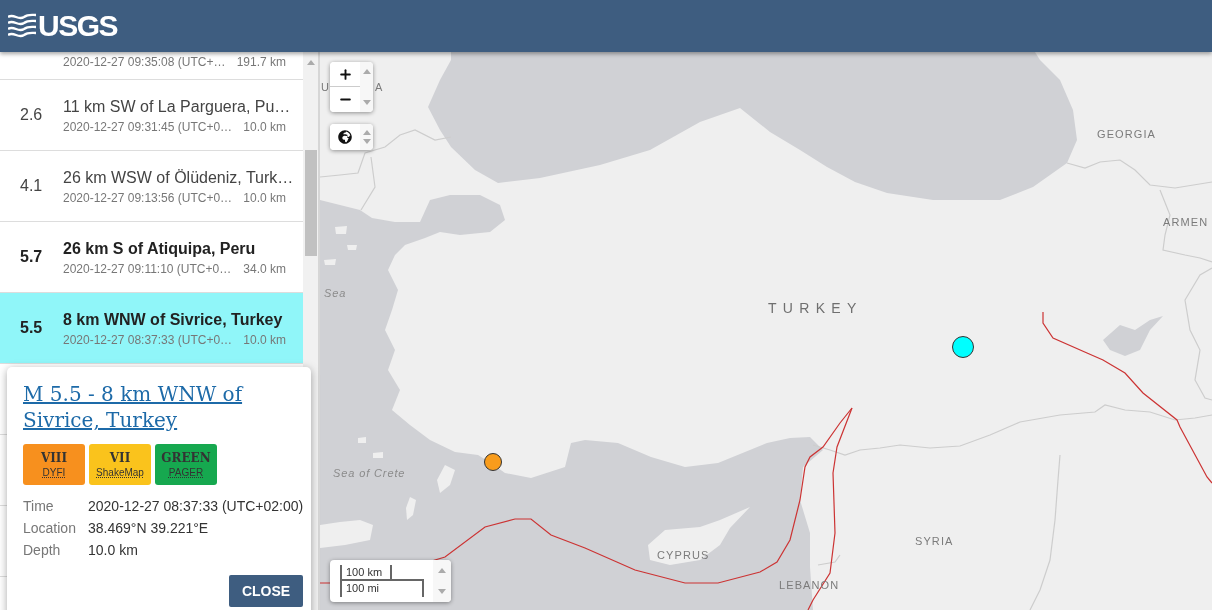 This screenshot has height=610, width=1212. Describe the element at coordinates (22, 26) in the screenshot. I see `wave-logo-icon` at that location.